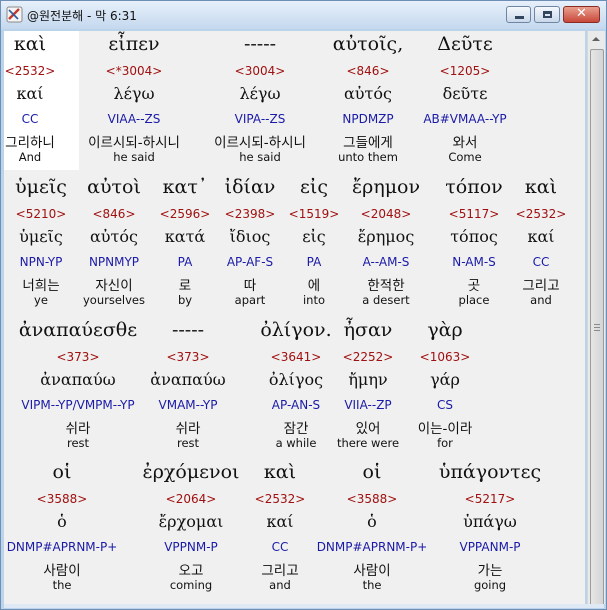 This screenshot has height=610, width=607. I want to click on window-title: @원전분해 - 막 6:31, so click(82, 16).